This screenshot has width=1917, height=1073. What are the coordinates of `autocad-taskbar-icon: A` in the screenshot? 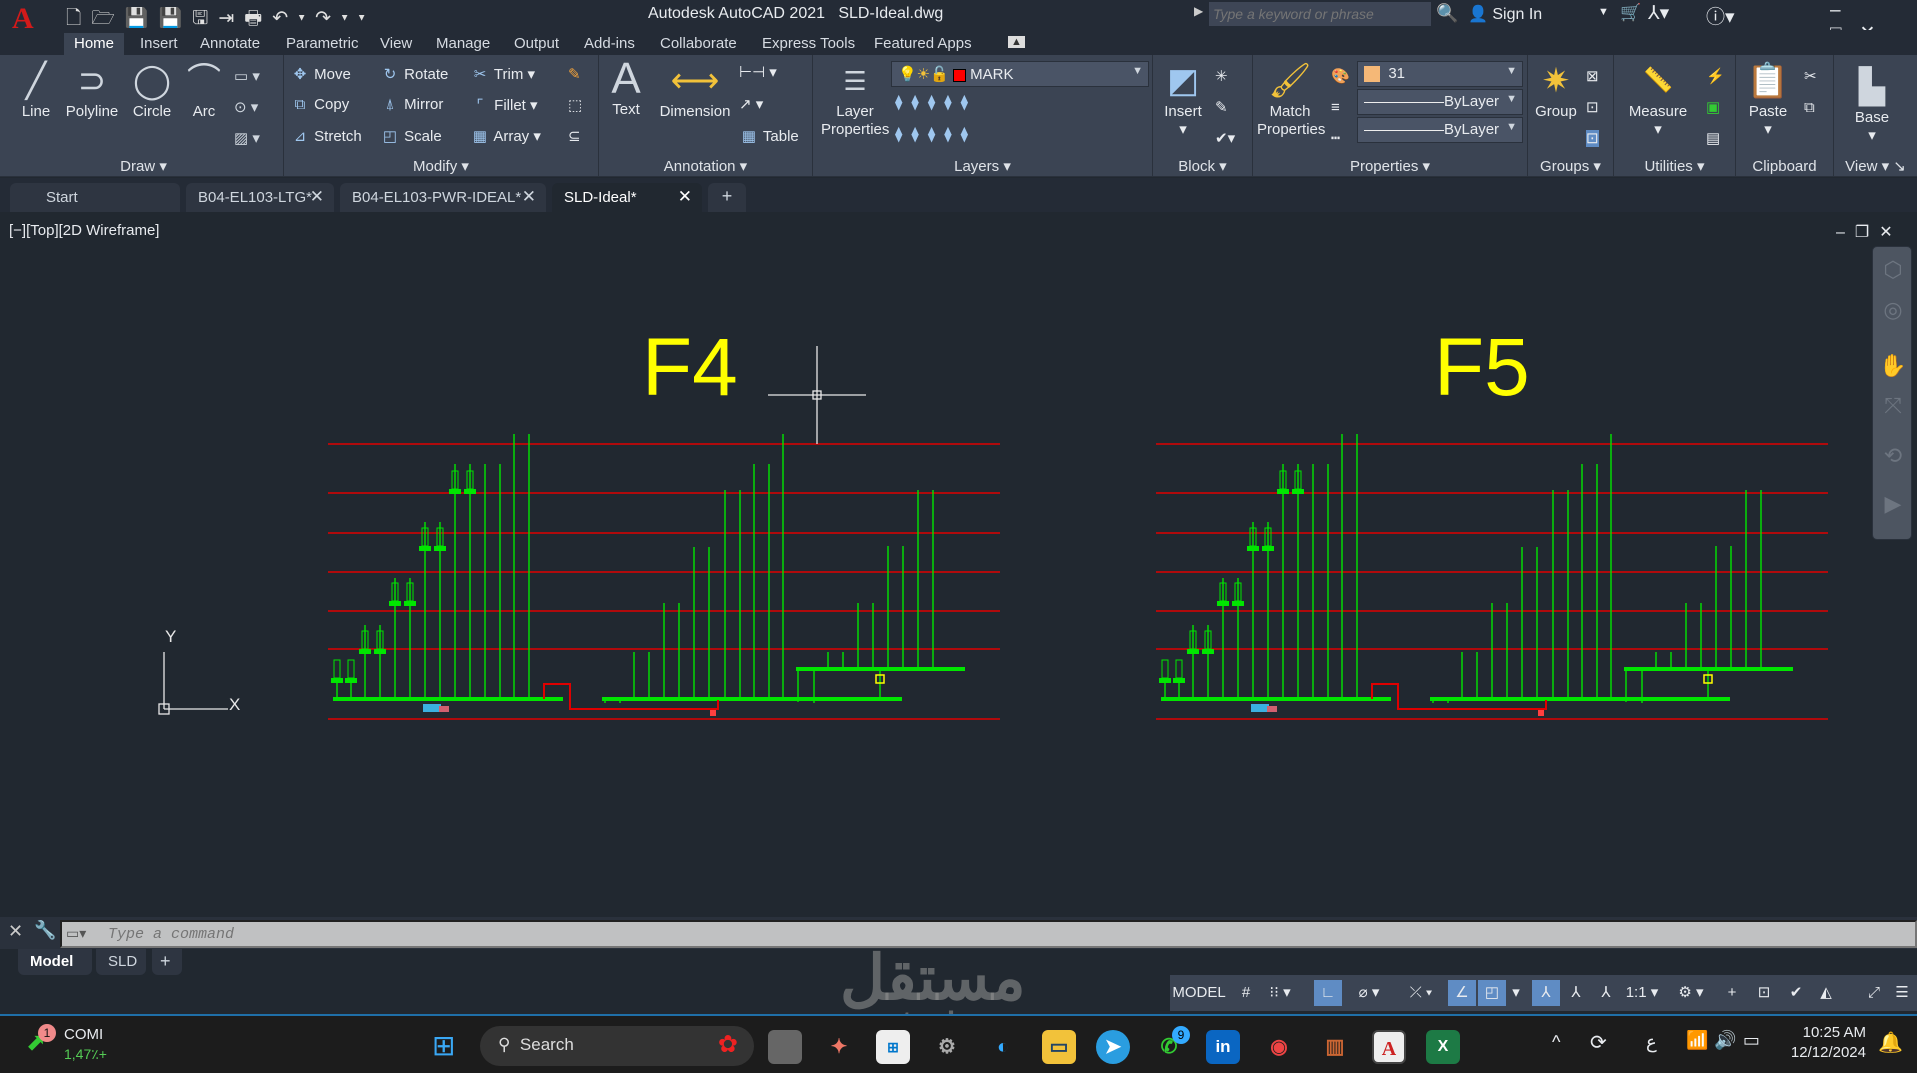 It's located at (1389, 1047).